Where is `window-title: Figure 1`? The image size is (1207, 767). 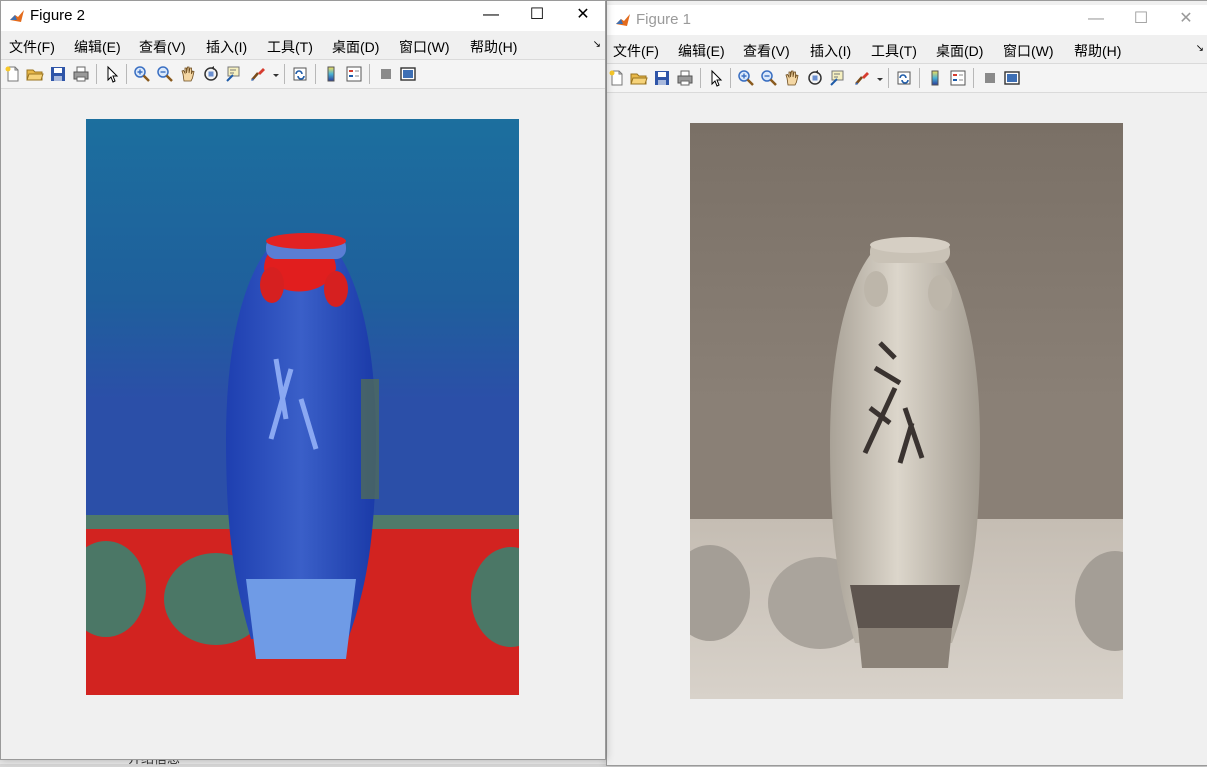
window-title: Figure 1 is located at coordinates (664, 19).